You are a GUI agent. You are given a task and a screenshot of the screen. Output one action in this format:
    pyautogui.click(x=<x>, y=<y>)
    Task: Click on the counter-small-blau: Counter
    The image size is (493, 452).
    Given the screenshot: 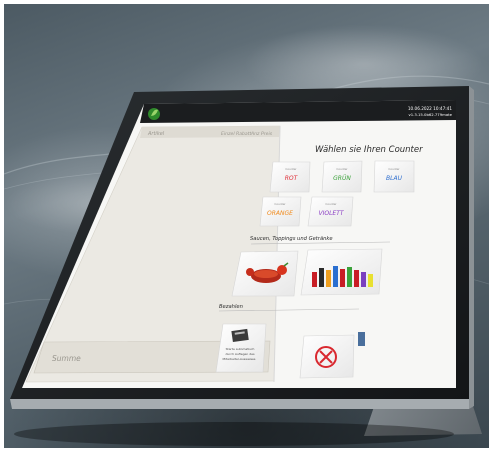 What is the action you would take?
    pyautogui.click(x=394, y=169)
    